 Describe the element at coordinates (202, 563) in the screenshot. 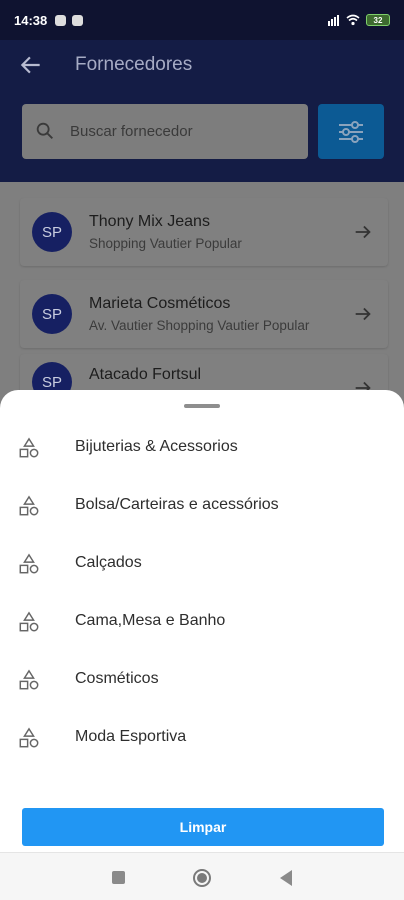

I see `category-item: Calçados` at that location.